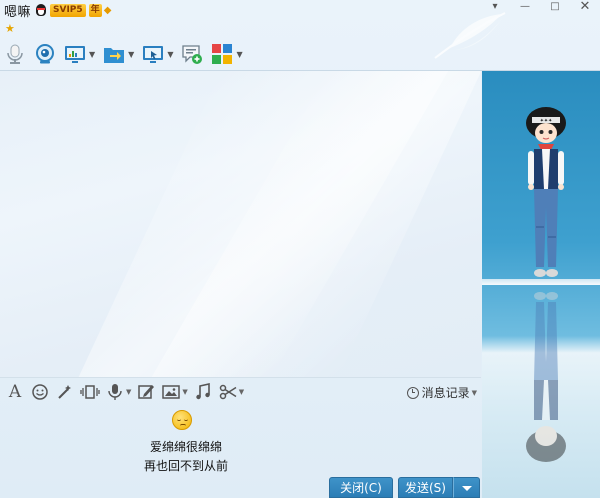 The width and height of the screenshot is (600, 498). What do you see at coordinates (474, 393) in the screenshot?
I see `message-history-dropdown-icon: ▼` at bounding box center [474, 393].